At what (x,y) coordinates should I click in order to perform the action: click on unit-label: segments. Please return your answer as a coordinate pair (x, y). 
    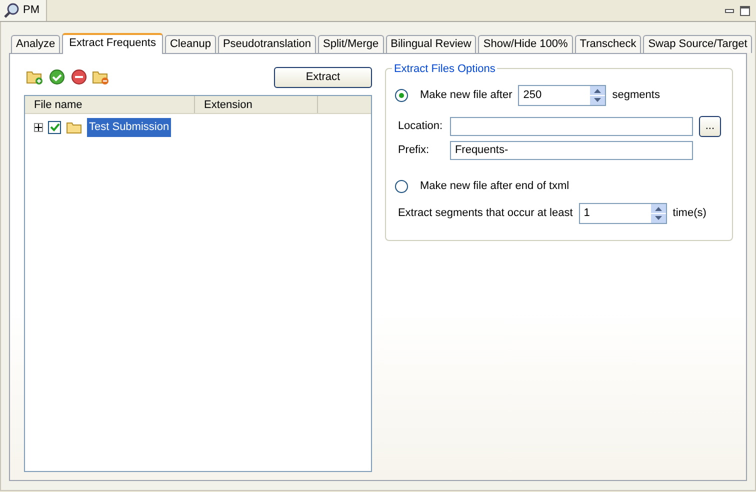
    Looking at the image, I should click on (636, 96).